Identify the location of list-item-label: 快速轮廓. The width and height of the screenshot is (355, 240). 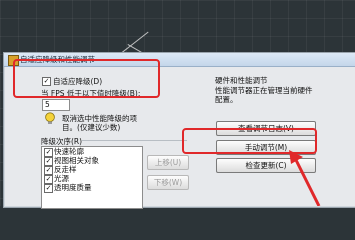
(69, 151).